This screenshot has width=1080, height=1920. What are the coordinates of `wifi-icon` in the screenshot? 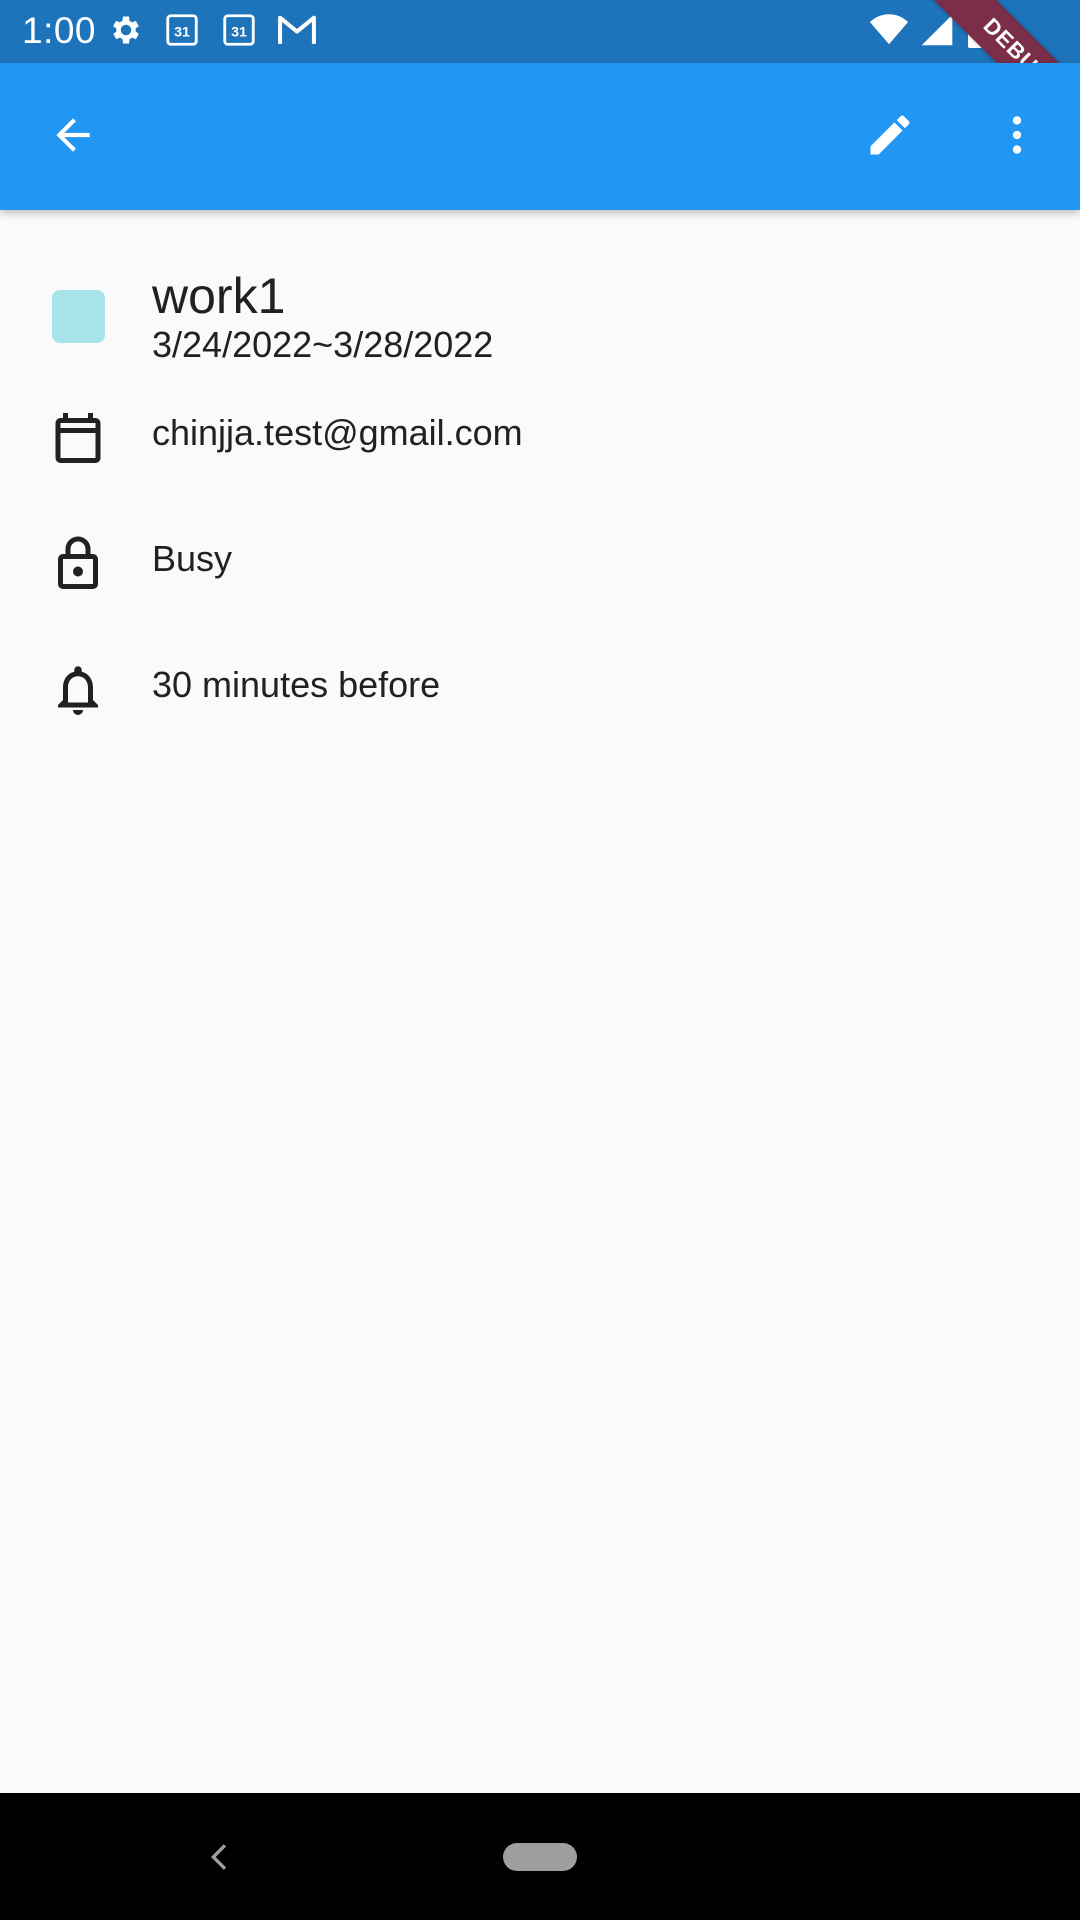 It's located at (889, 32).